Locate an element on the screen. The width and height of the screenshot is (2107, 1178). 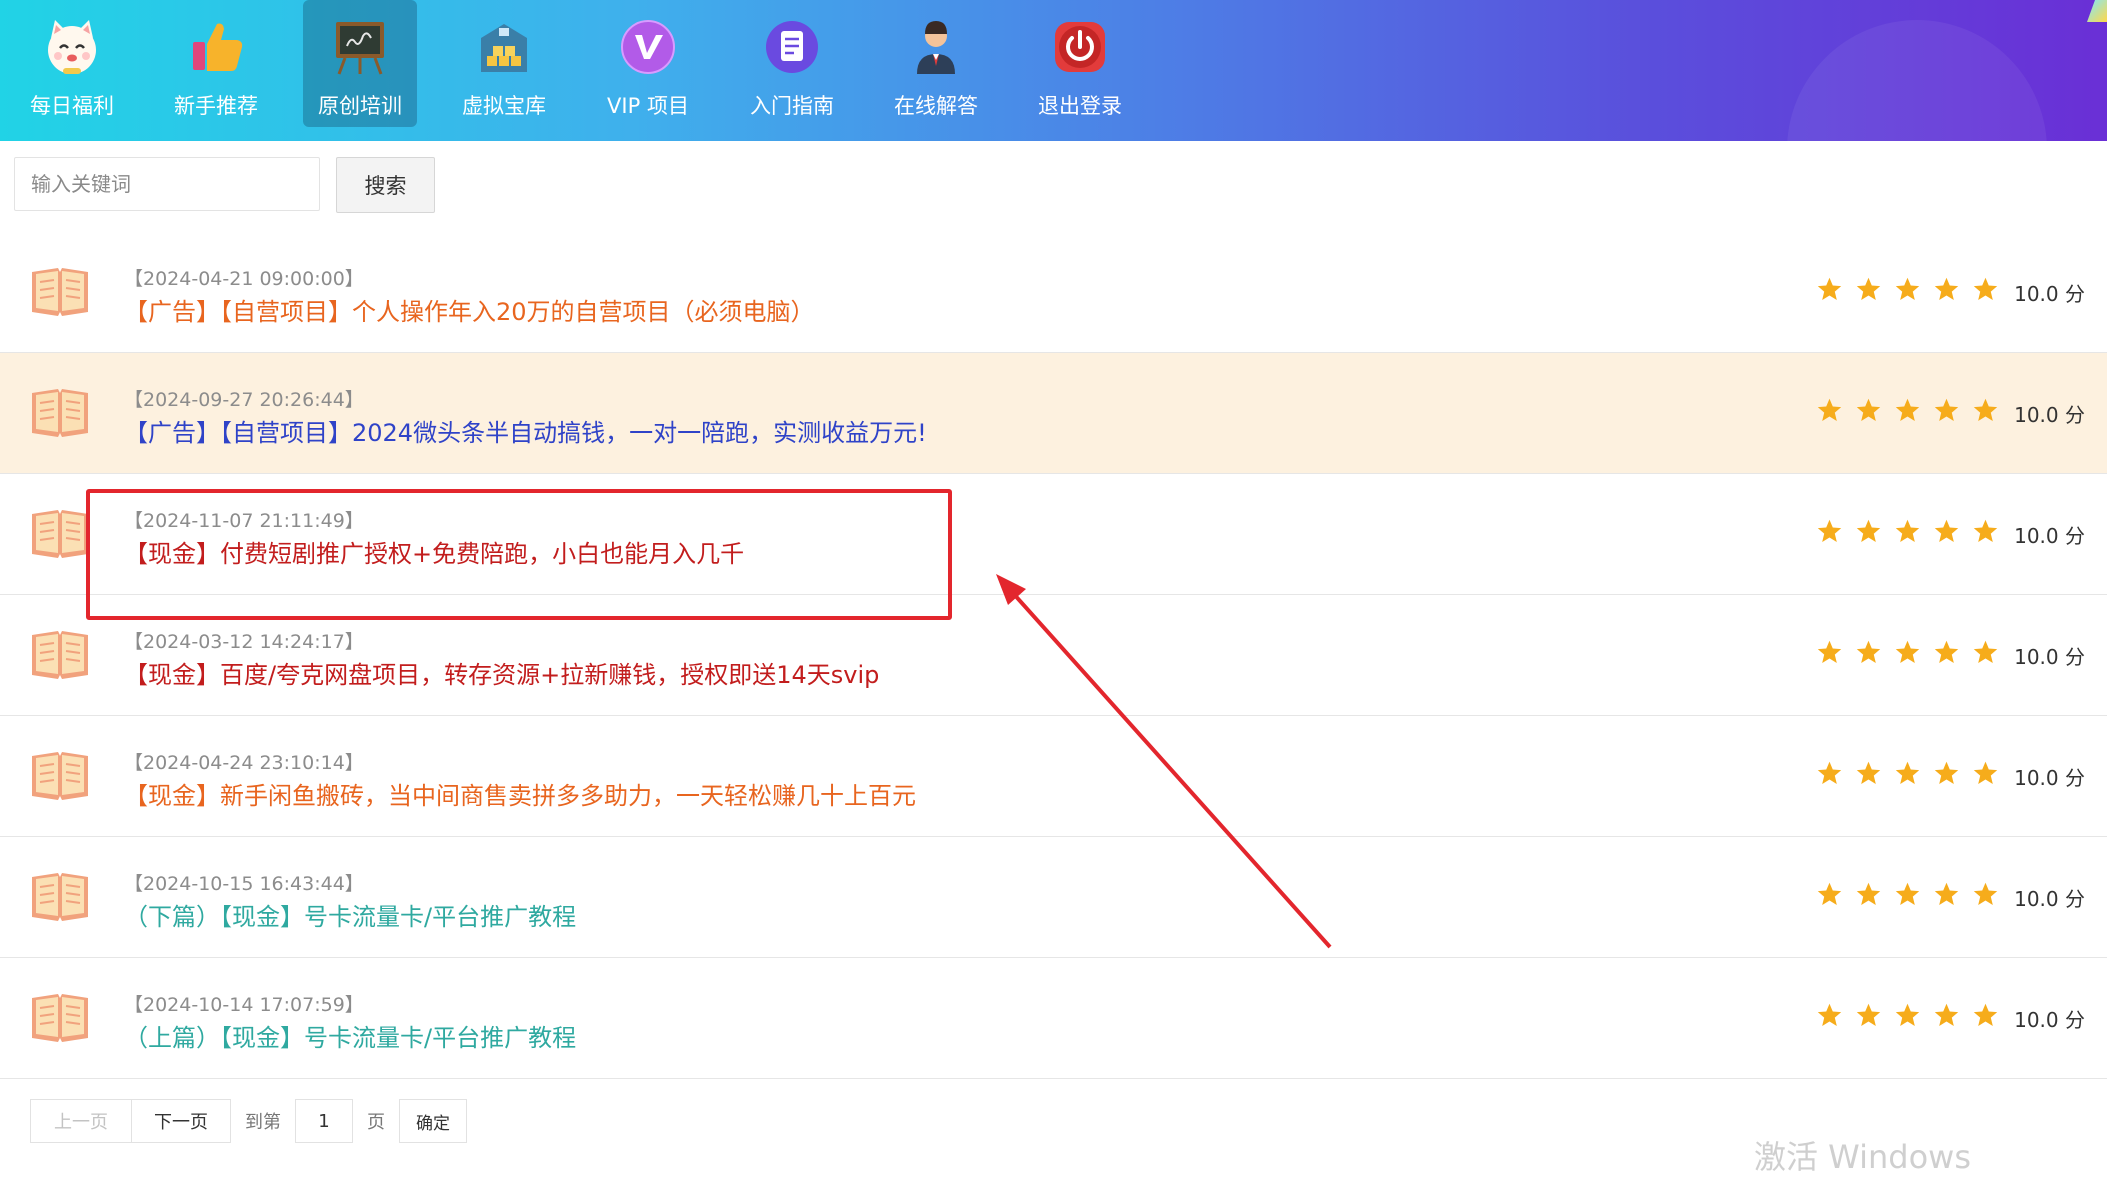
nav-item-daily-welfare: 每日福利 is located at coordinates (72, 70).